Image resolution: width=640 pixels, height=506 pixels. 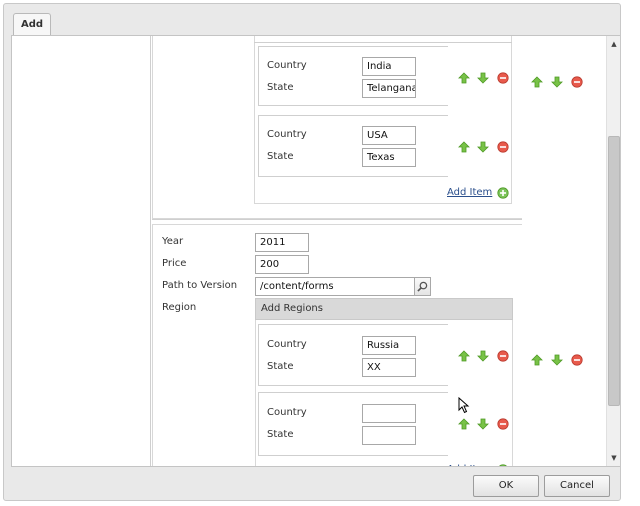 What do you see at coordinates (469, 465) in the screenshot?
I see `add-item-link: Add Item` at bounding box center [469, 465].